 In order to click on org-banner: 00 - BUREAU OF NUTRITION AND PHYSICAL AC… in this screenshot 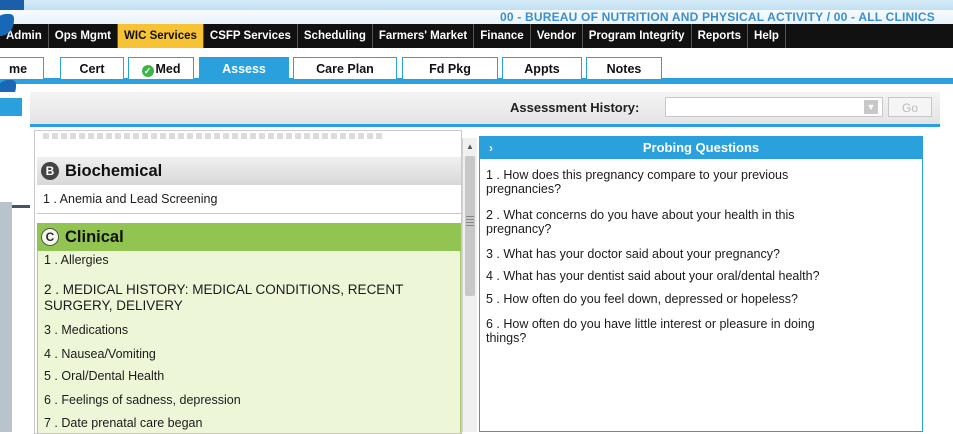, I will do `click(476, 17)`.